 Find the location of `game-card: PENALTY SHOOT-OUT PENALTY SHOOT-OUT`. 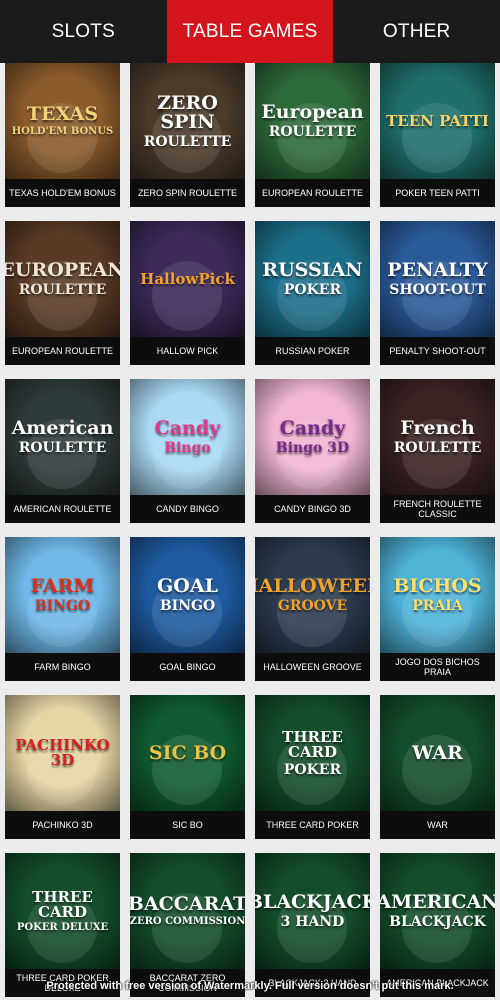

game-card: PENALTY SHOOT-OUT PENALTY SHOOT-OUT is located at coordinates (437, 293).